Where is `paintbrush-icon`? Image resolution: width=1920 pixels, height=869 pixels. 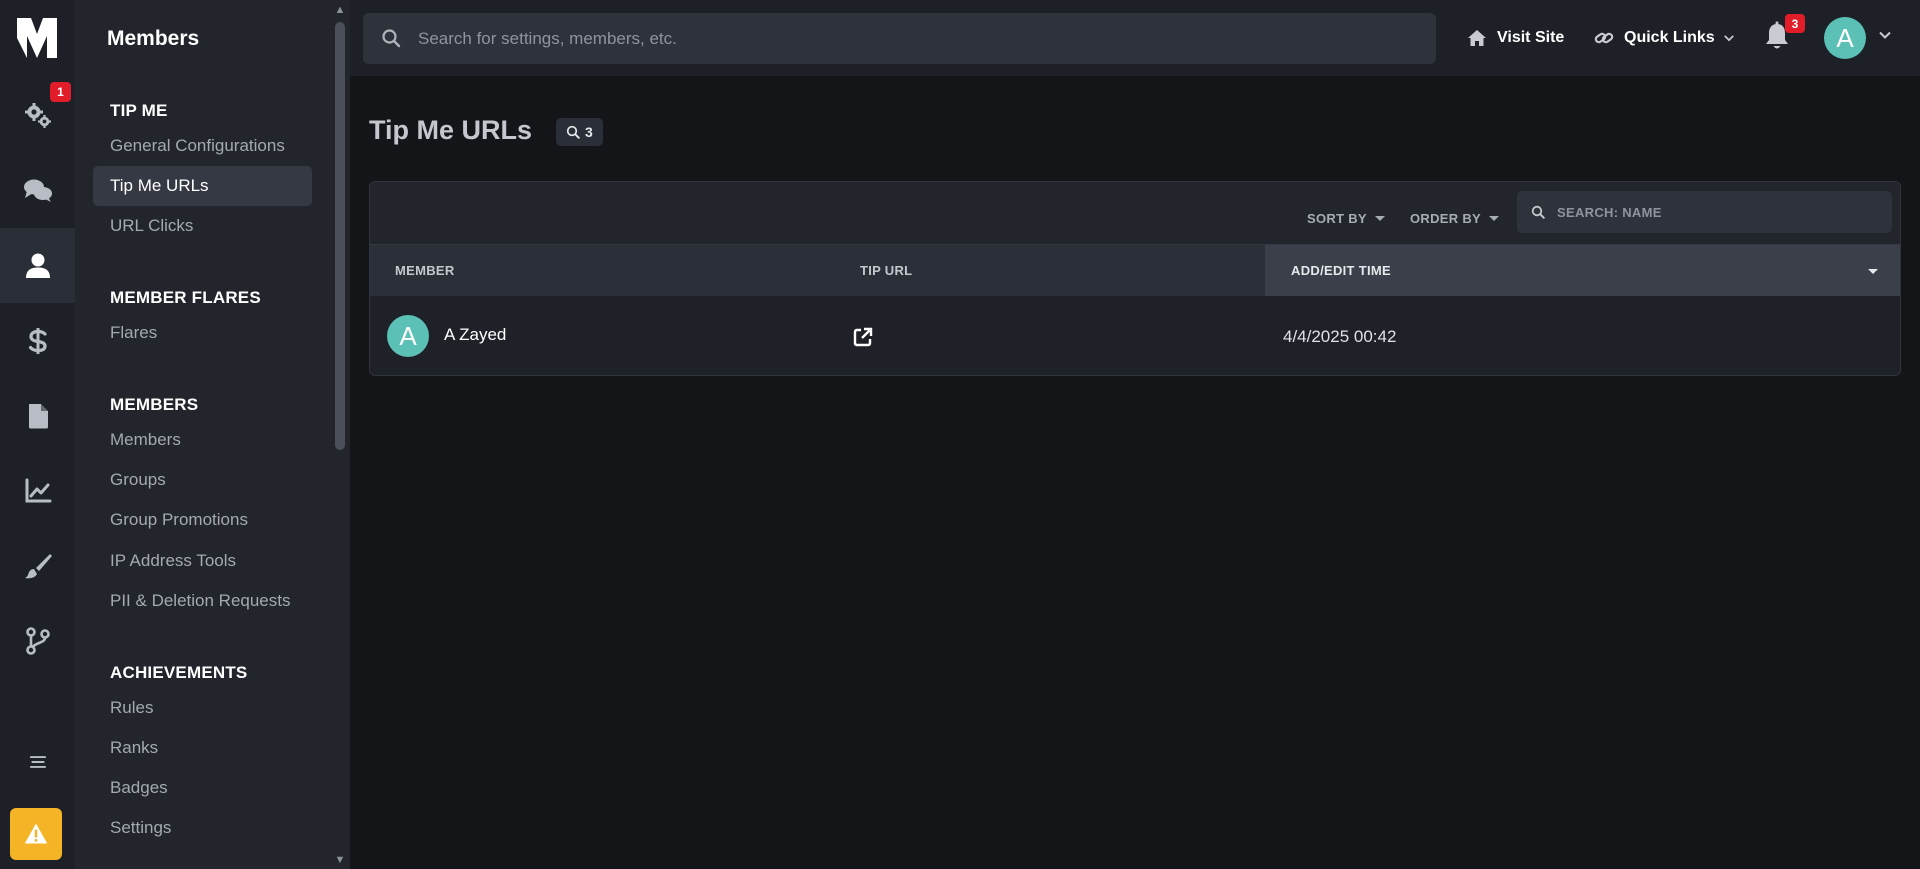
paintbrush-icon is located at coordinates (38, 565).